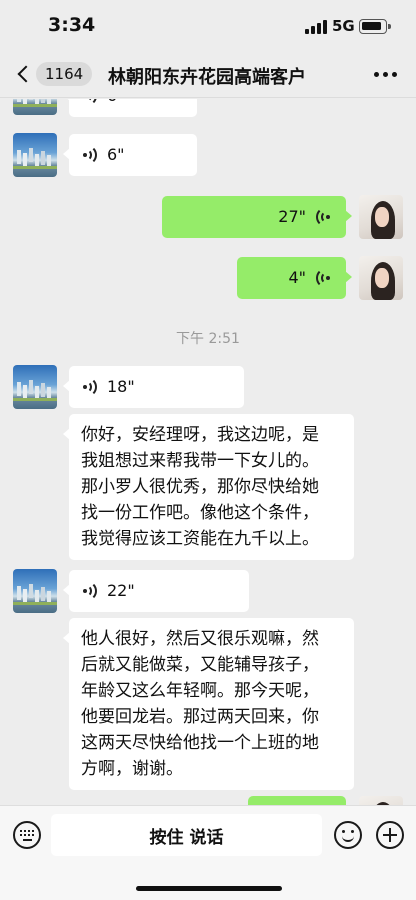 The image size is (416, 900). I want to click on voice-duration: 22", so click(121, 590).